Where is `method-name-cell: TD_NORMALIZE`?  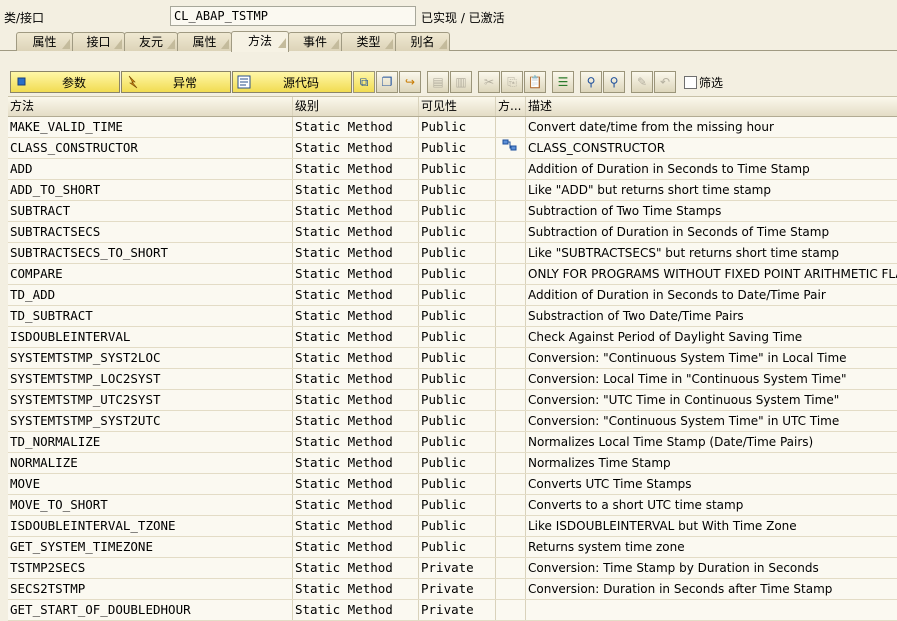
method-name-cell: TD_NORMALIZE is located at coordinates (150, 442).